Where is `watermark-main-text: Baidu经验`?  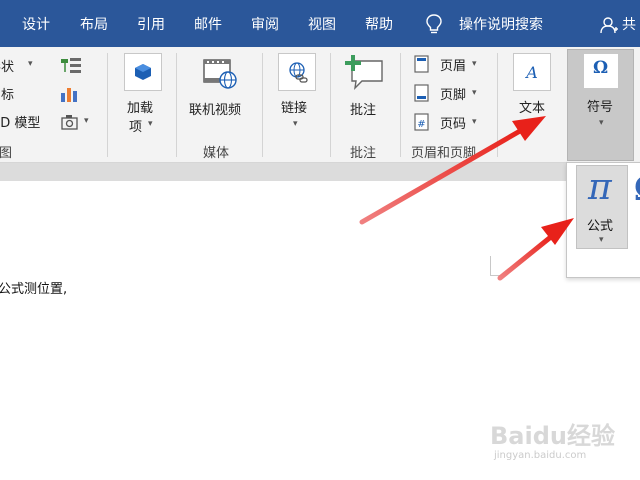
watermark-main-text: Baidu经验 is located at coordinates (552, 436).